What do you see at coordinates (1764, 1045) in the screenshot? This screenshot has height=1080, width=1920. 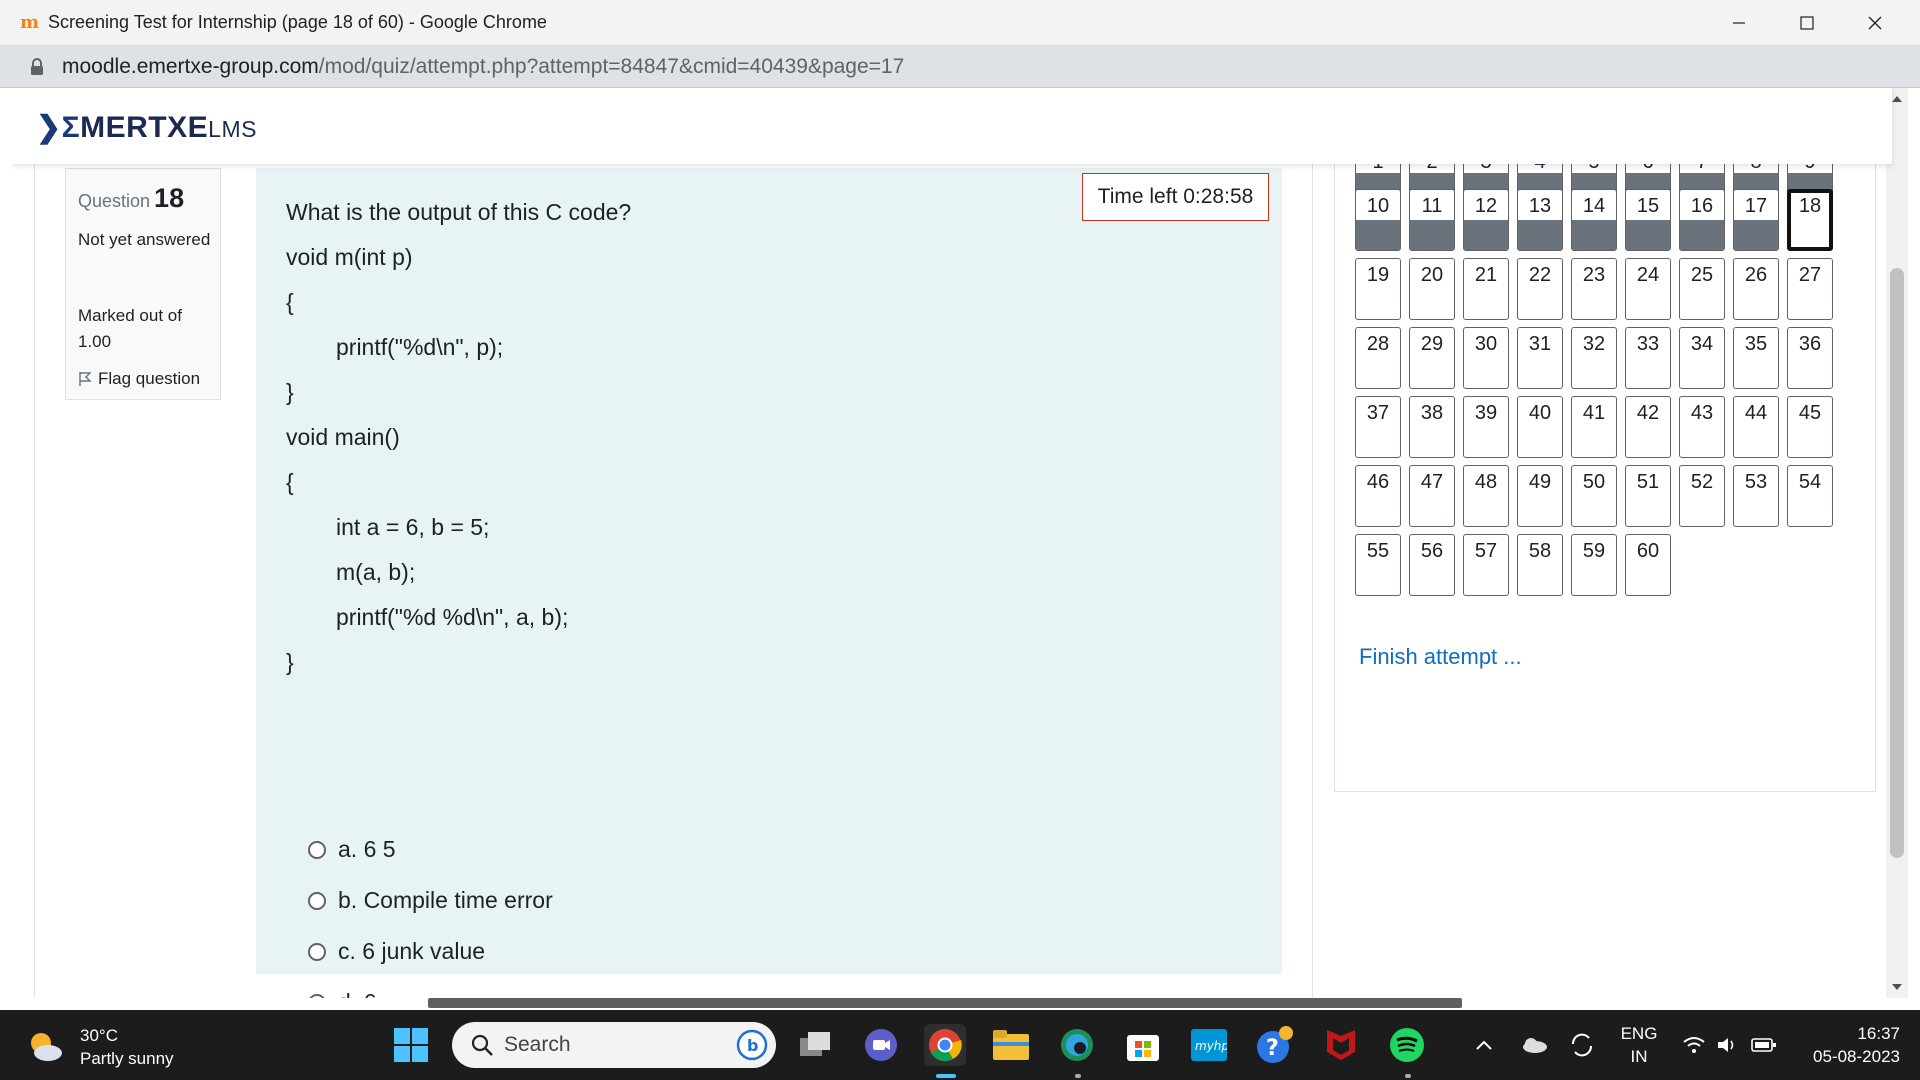 I see `battery-icon` at bounding box center [1764, 1045].